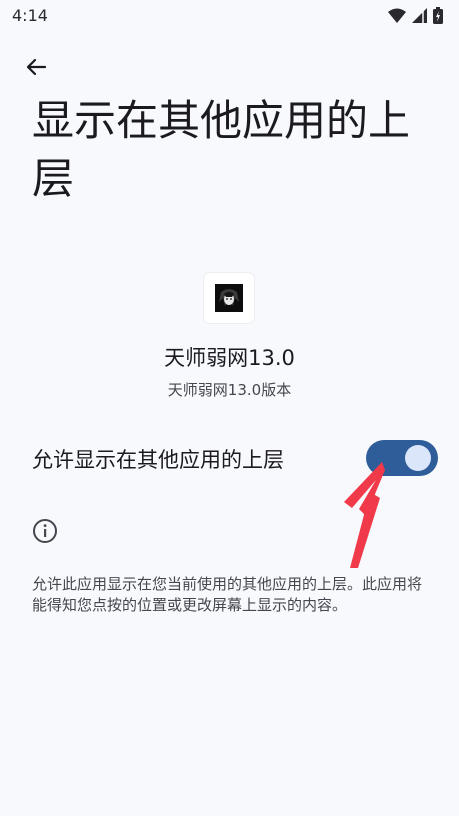  Describe the element at coordinates (229, 358) in the screenshot. I see `app-name: 天师弱网13.0` at that location.